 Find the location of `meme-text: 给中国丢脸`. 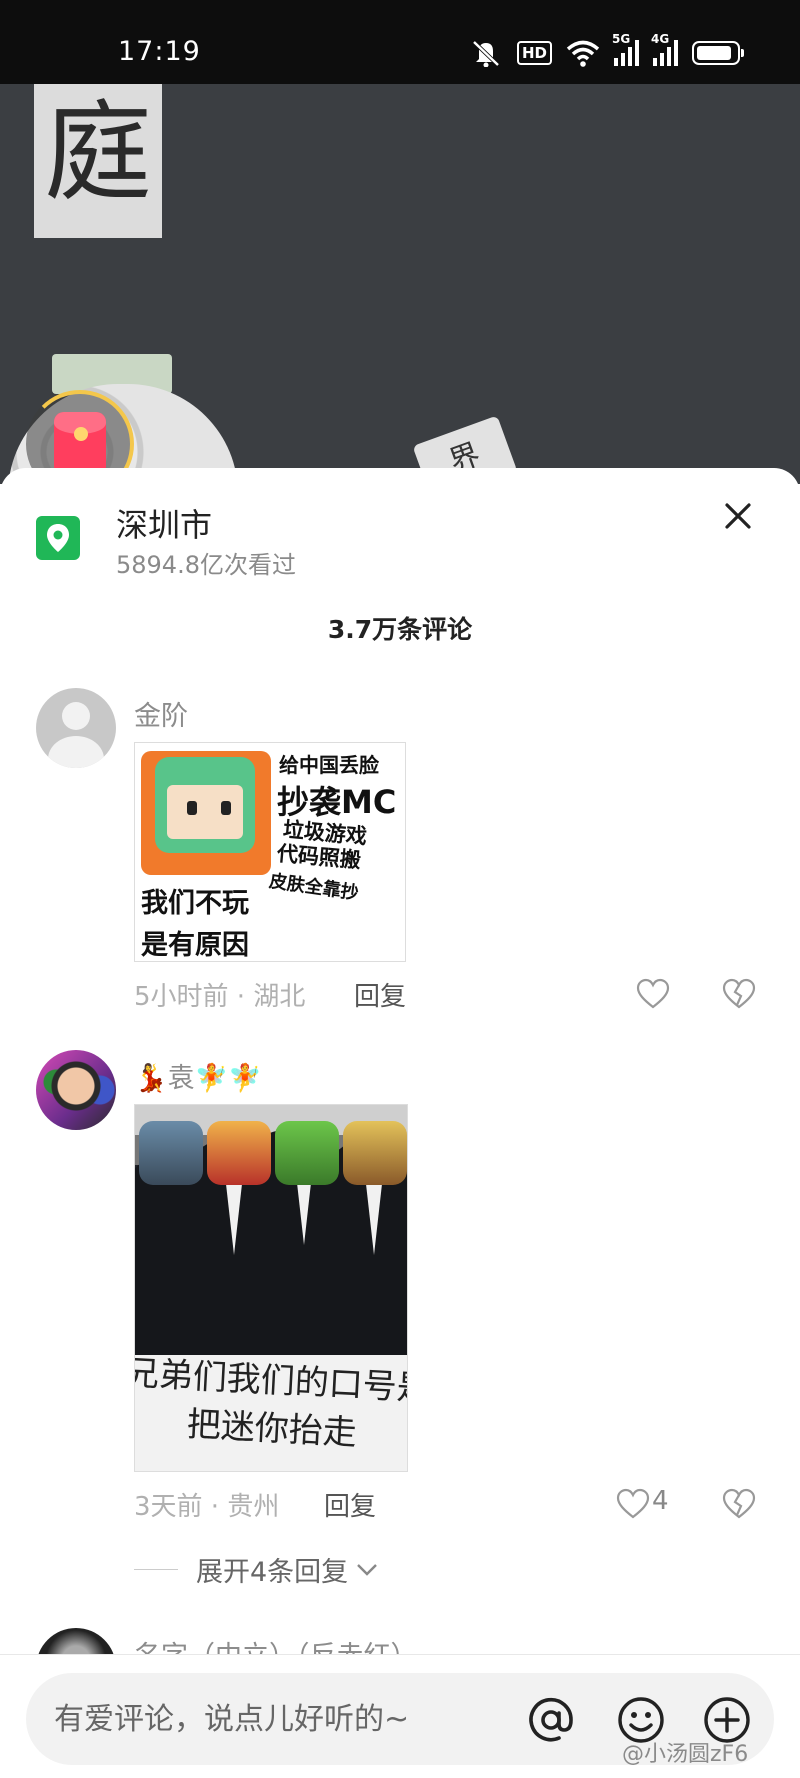

meme-text: 给中国丢脸 is located at coordinates (329, 765).